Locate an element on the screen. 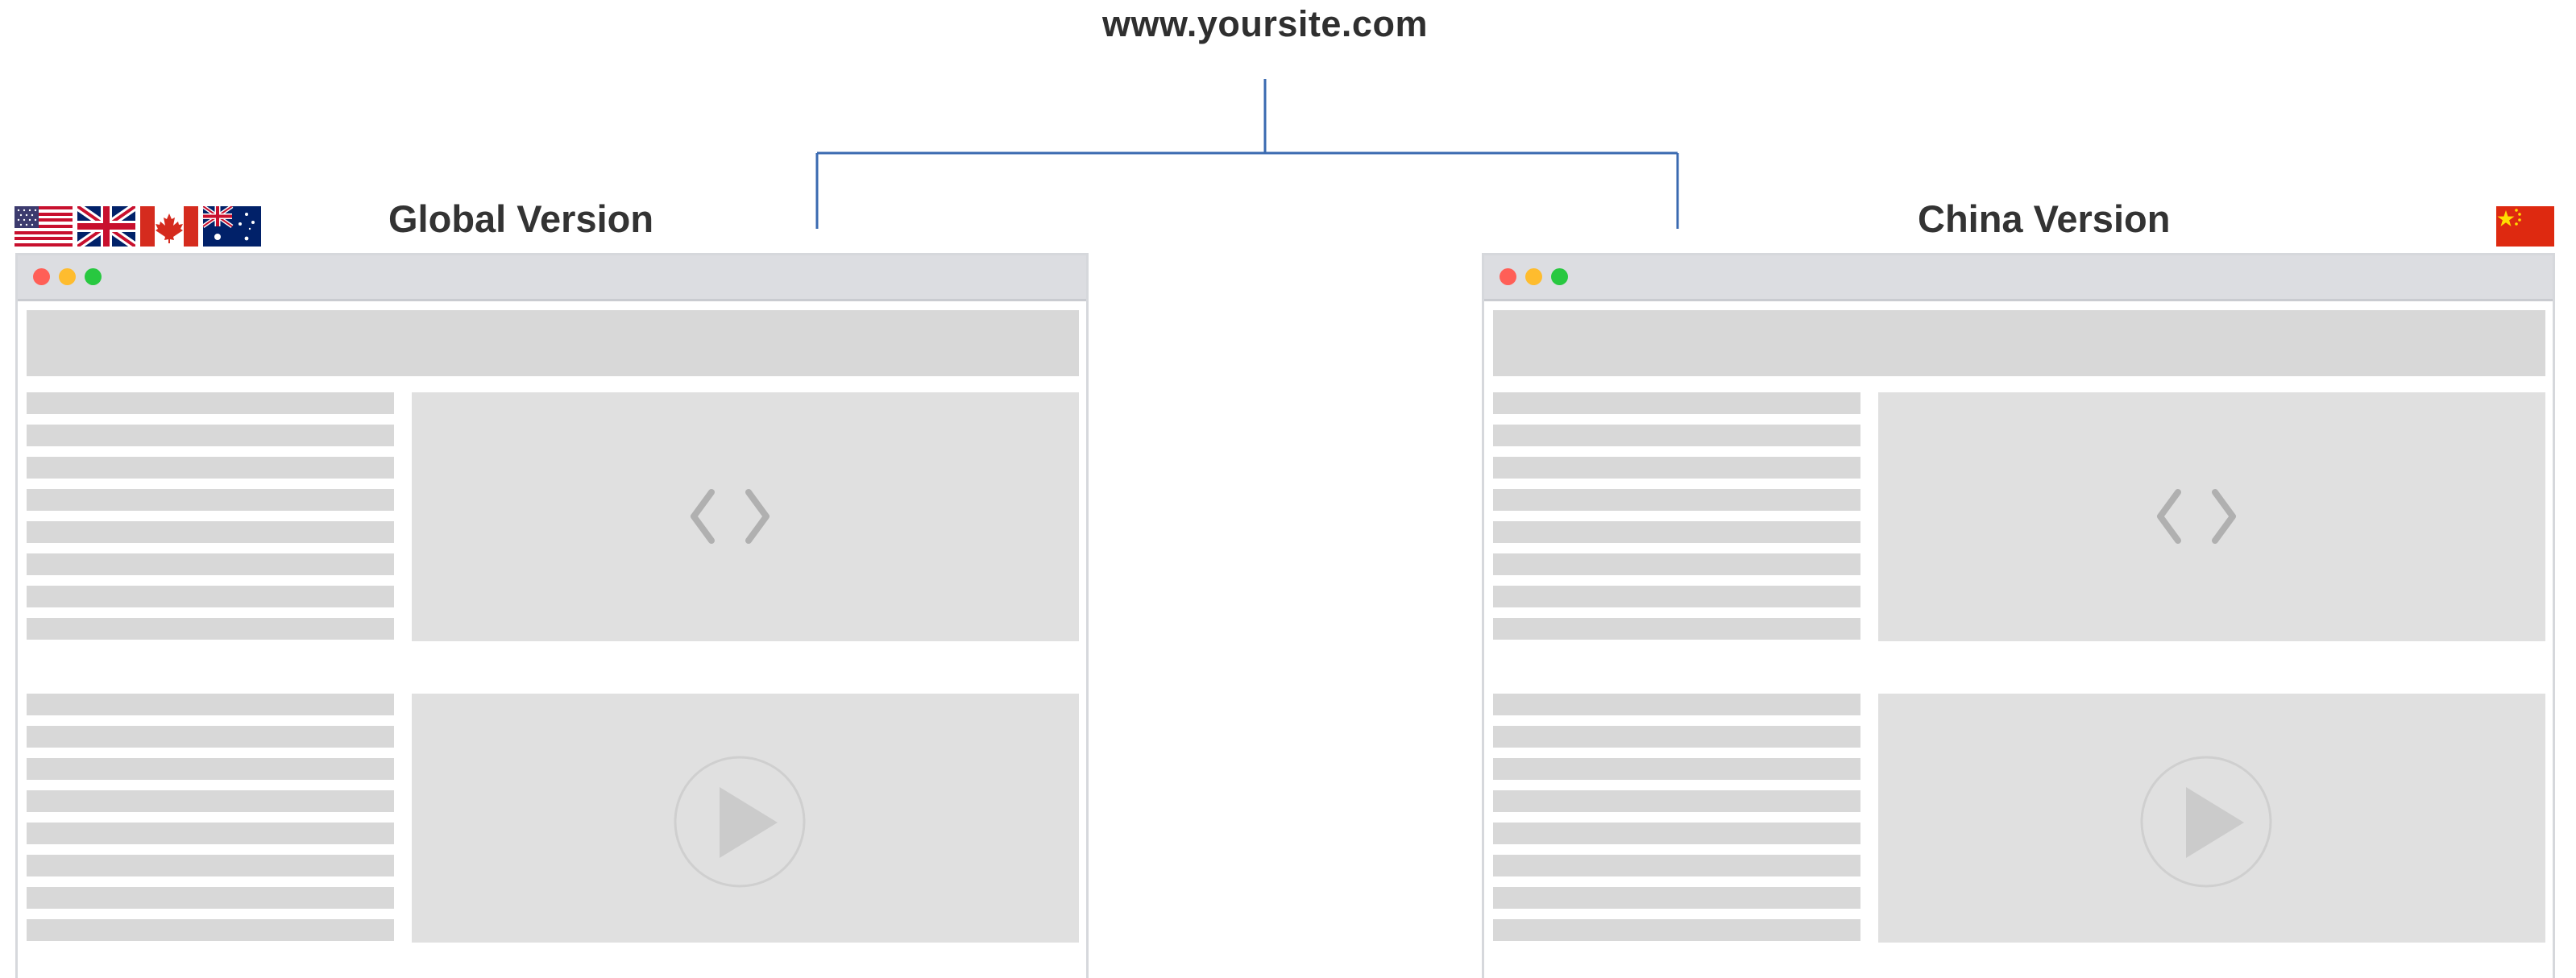 The height and width of the screenshot is (978, 2576). global-flags is located at coordinates (138, 227).